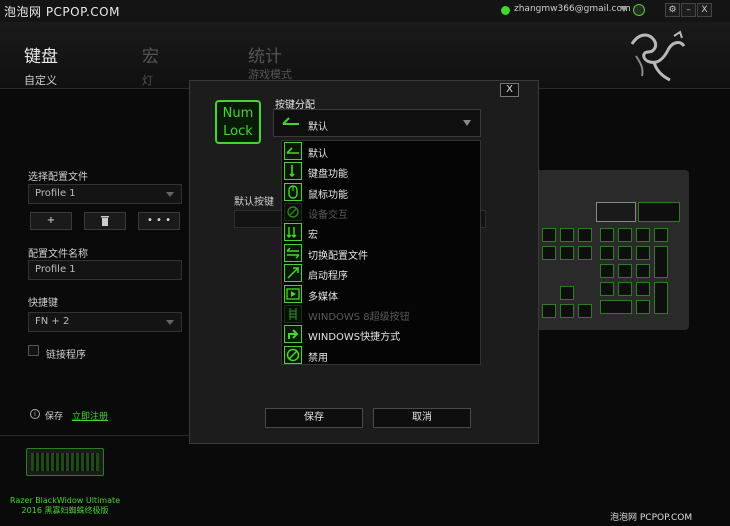  Describe the element at coordinates (105, 270) in the screenshot. I see `profile-name-field: Profile 1` at that location.